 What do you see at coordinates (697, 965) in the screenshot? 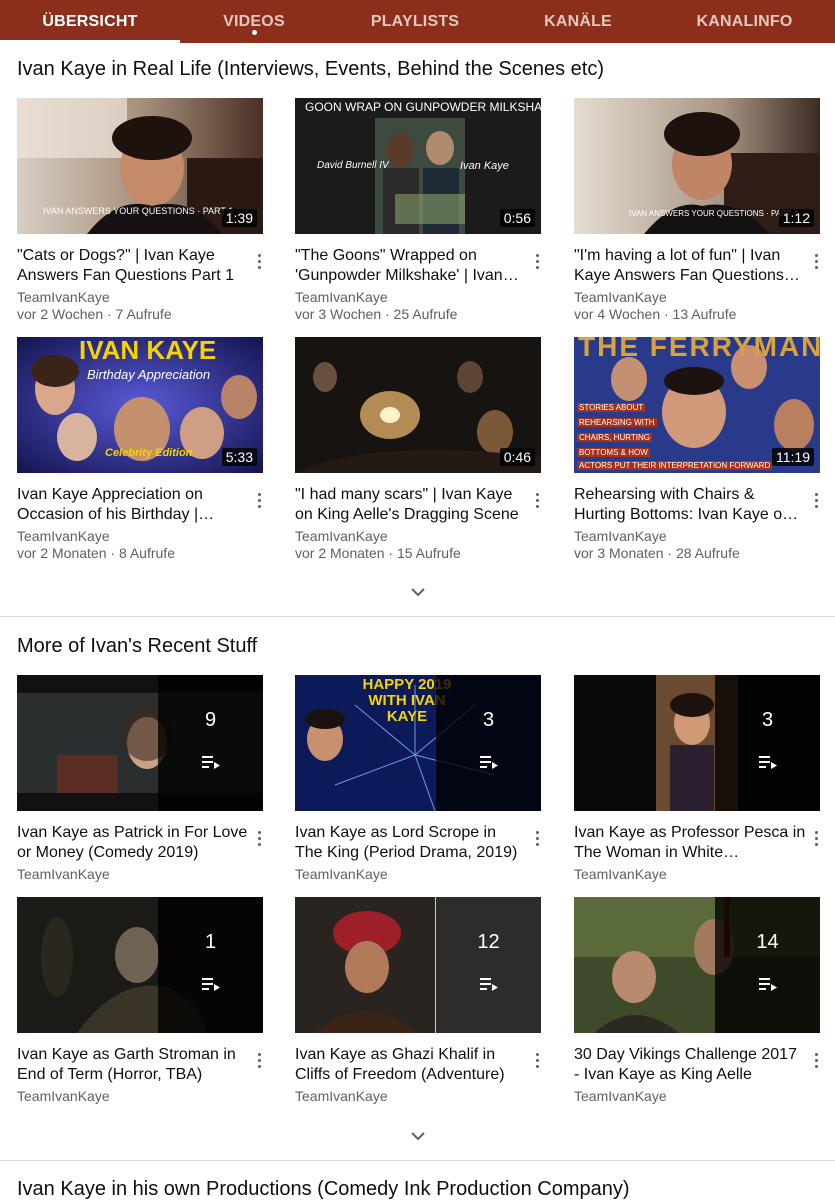
I see `playlist-thumbnail: 14` at bounding box center [697, 965].